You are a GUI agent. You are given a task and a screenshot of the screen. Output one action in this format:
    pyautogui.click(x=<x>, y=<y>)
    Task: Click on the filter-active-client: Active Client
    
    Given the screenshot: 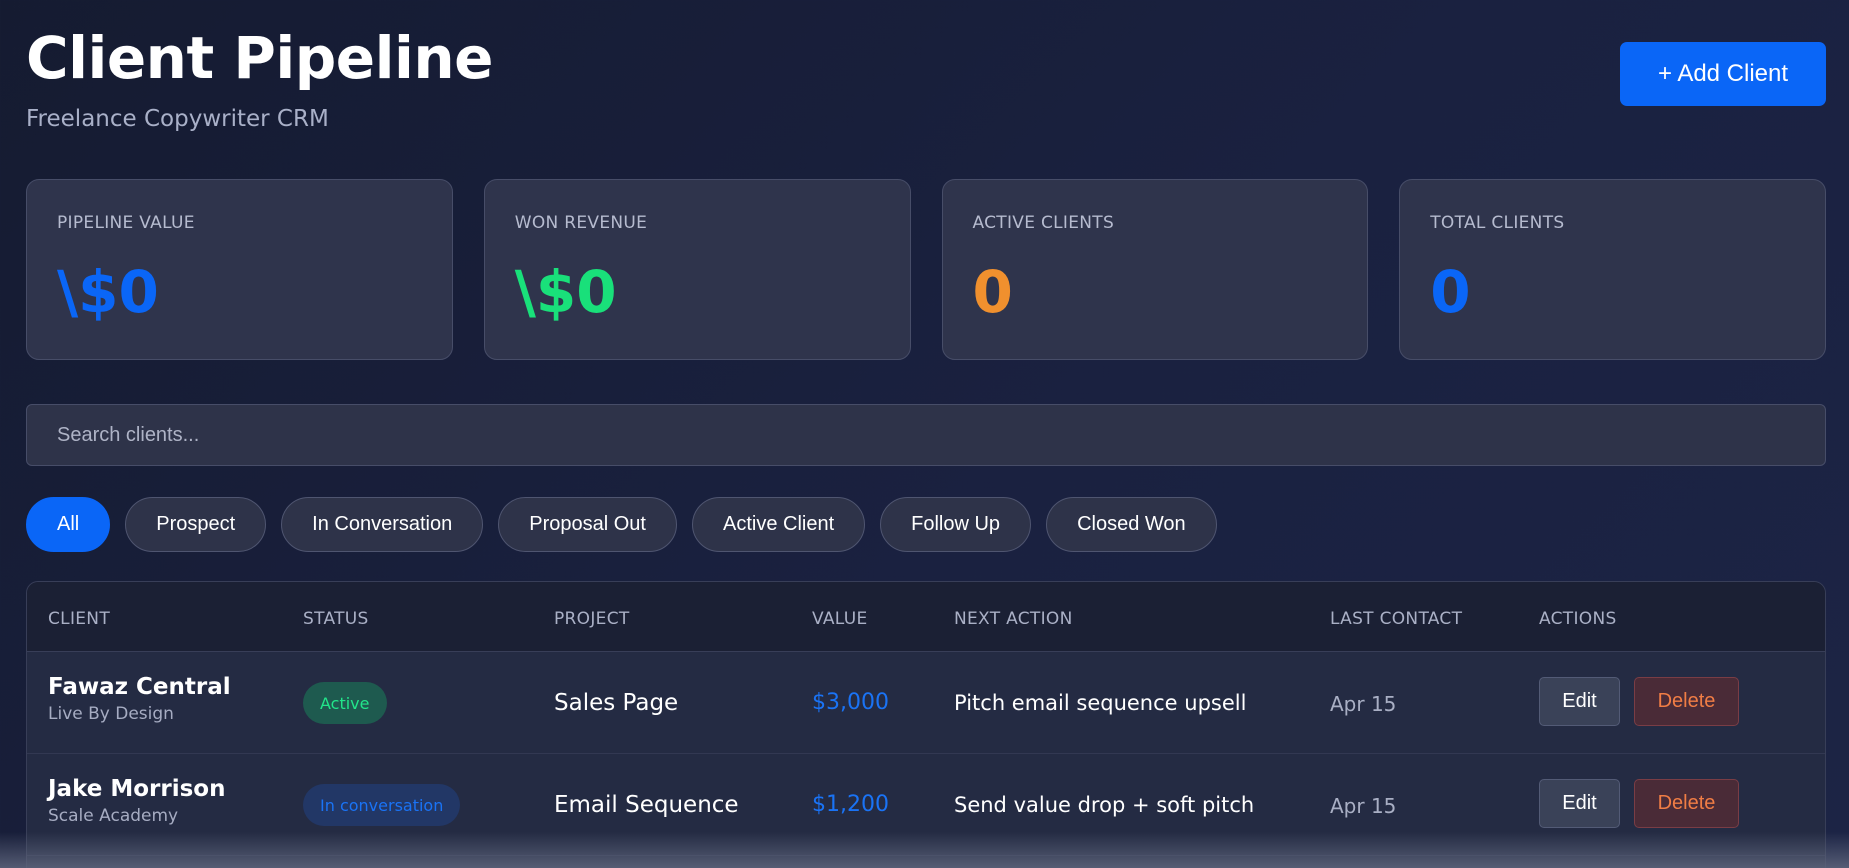 What is the action you would take?
    pyautogui.click(x=778, y=524)
    